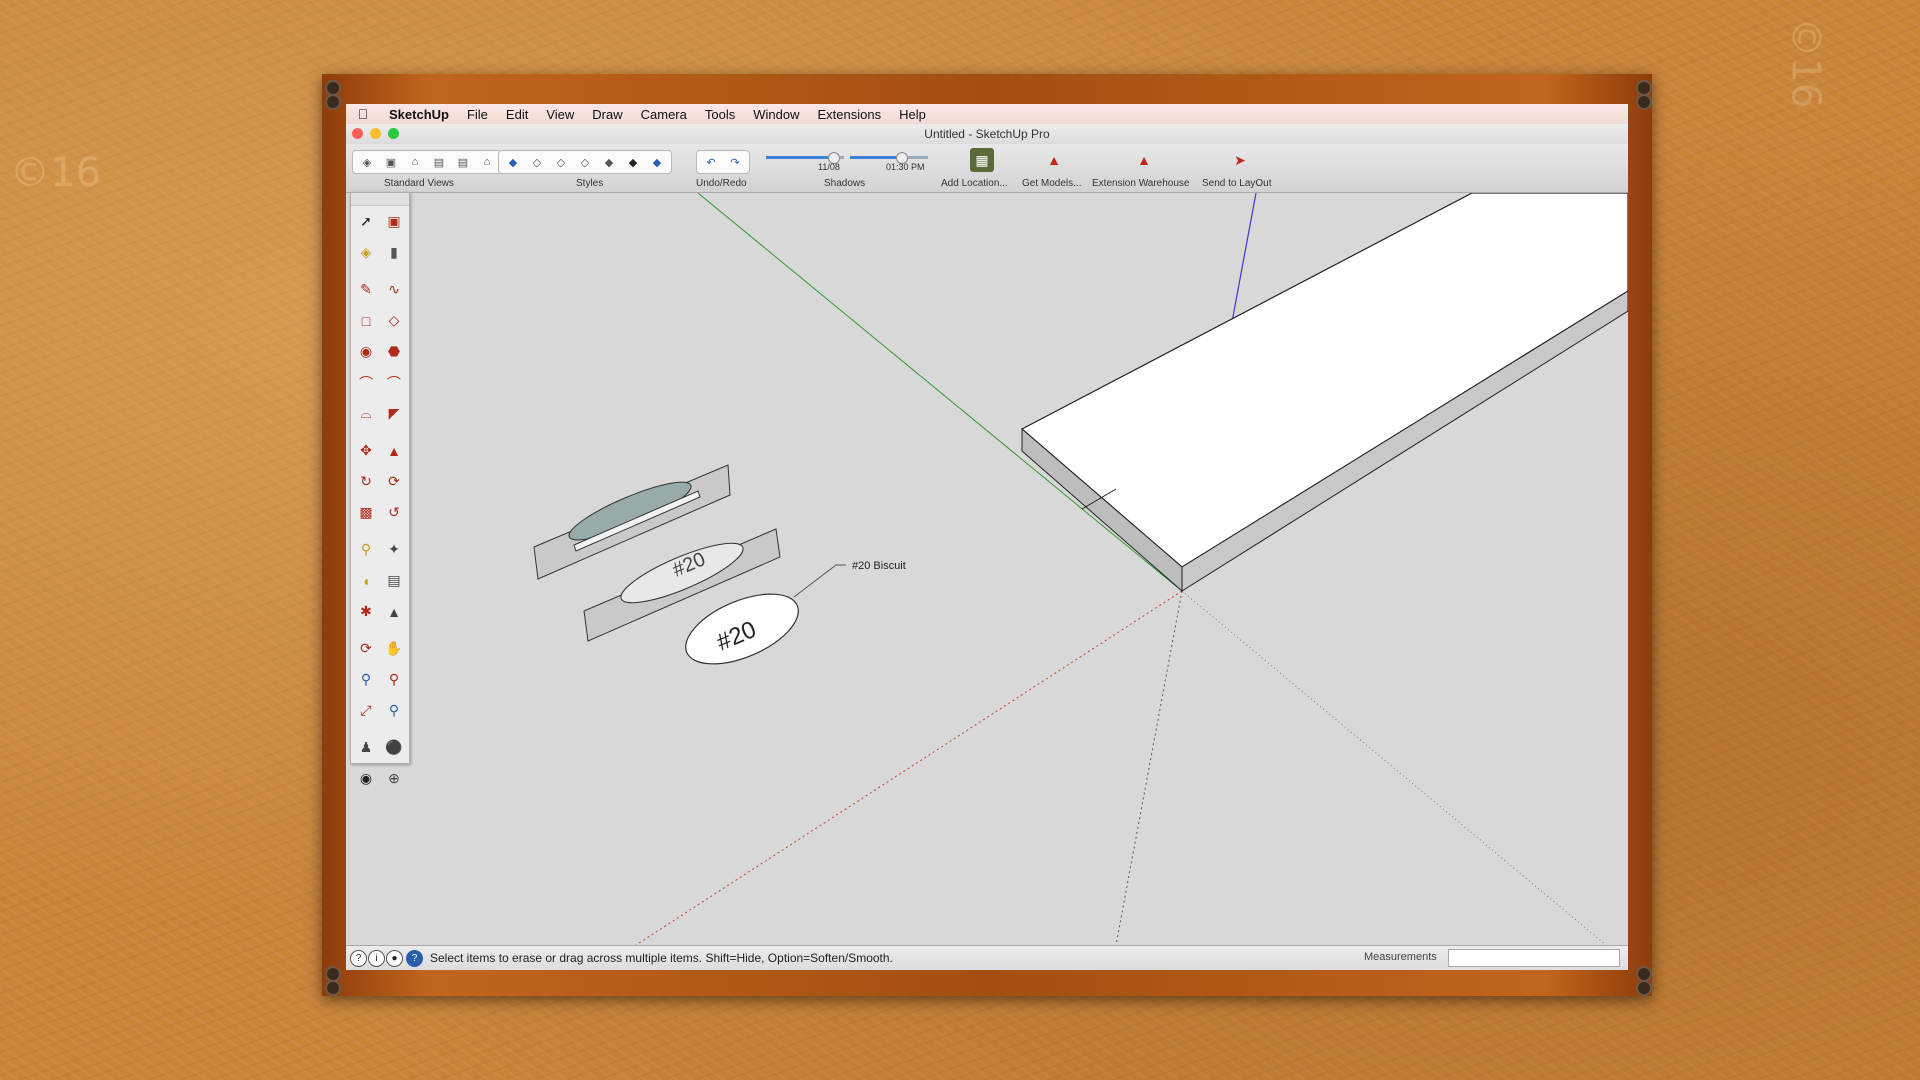 Image resolution: width=1920 pixels, height=1080 pixels. What do you see at coordinates (537, 162) in the screenshot?
I see `backedges-style-icon: ◇` at bounding box center [537, 162].